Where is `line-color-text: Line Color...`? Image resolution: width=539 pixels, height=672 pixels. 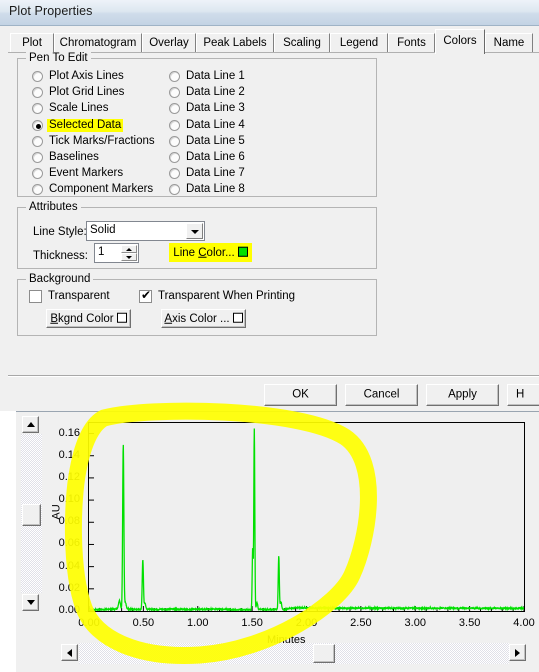
line-color-text: Line Color... is located at coordinates (204, 252).